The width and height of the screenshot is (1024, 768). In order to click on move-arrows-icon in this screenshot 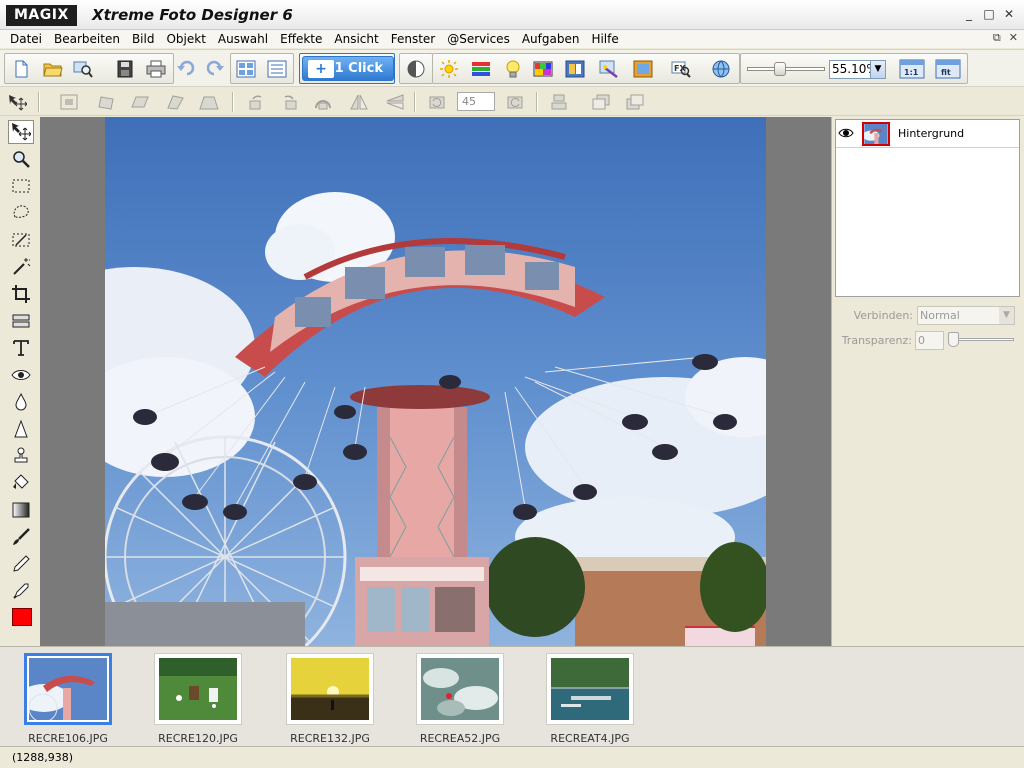, I will do `click(17, 102)`.